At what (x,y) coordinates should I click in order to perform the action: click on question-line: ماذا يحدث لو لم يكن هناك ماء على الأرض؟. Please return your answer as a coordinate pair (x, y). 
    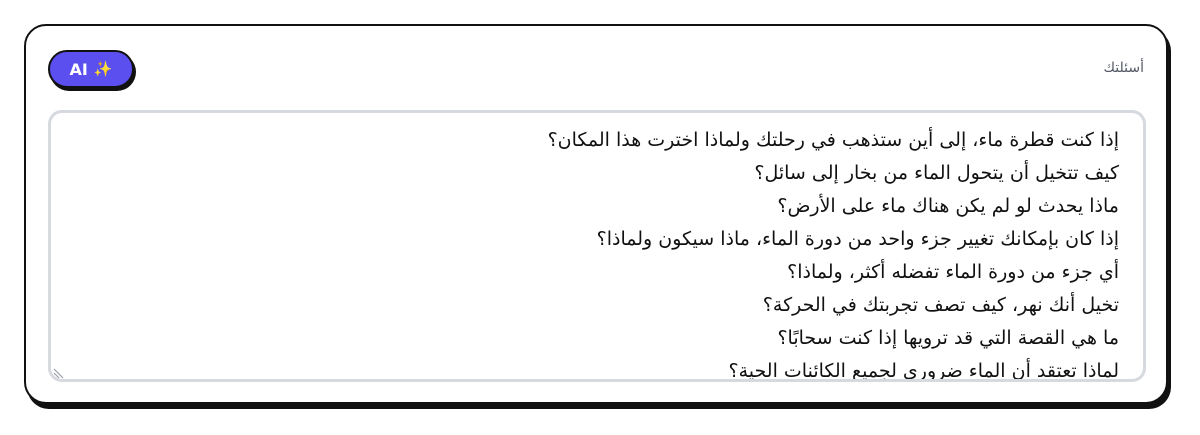
    Looking at the image, I should click on (948, 206).